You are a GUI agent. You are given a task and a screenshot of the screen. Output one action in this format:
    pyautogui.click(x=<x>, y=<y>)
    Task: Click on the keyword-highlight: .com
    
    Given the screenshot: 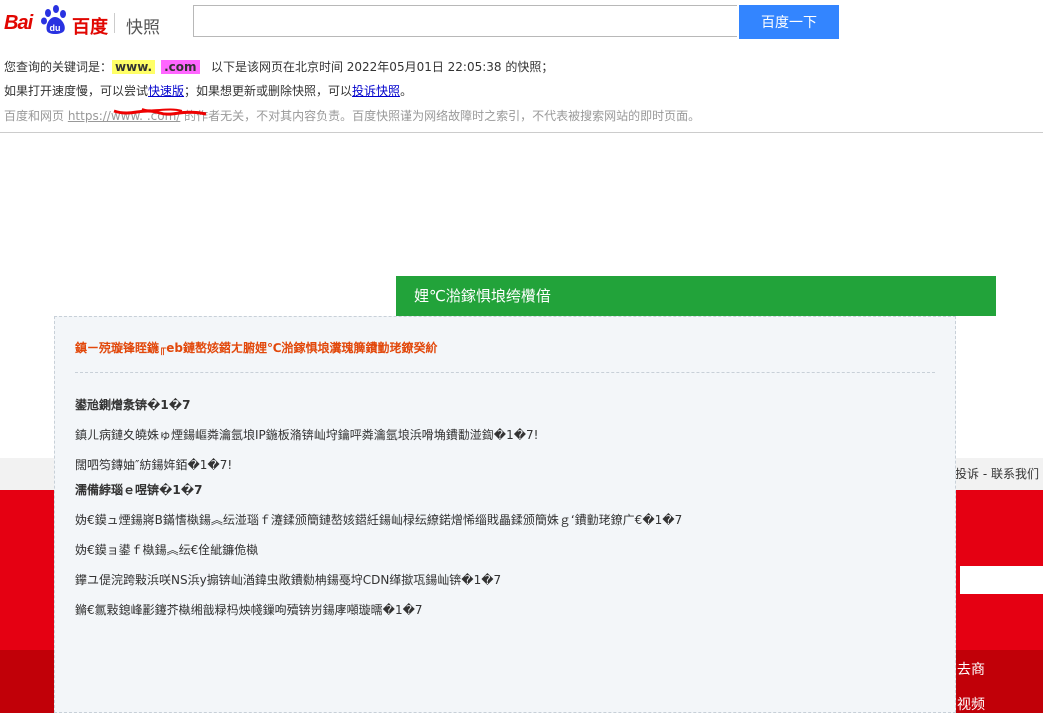 What is the action you would take?
    pyautogui.click(x=180, y=67)
    